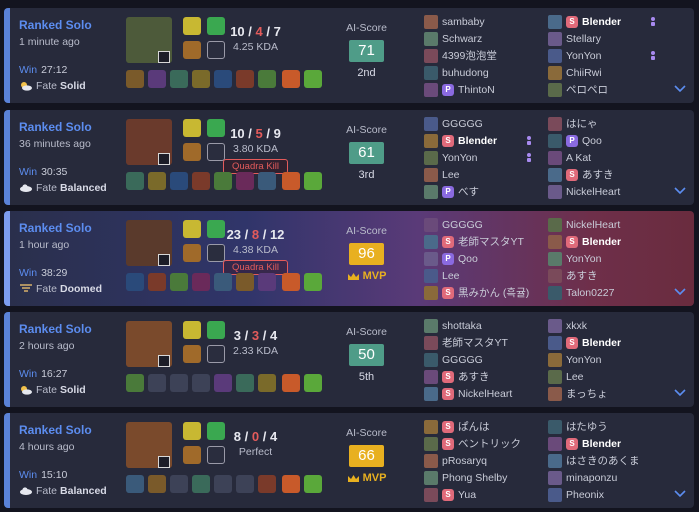 This screenshot has height=512, width=699. What do you see at coordinates (462, 39) in the screenshot?
I see `player-name: Schwarz` at bounding box center [462, 39].